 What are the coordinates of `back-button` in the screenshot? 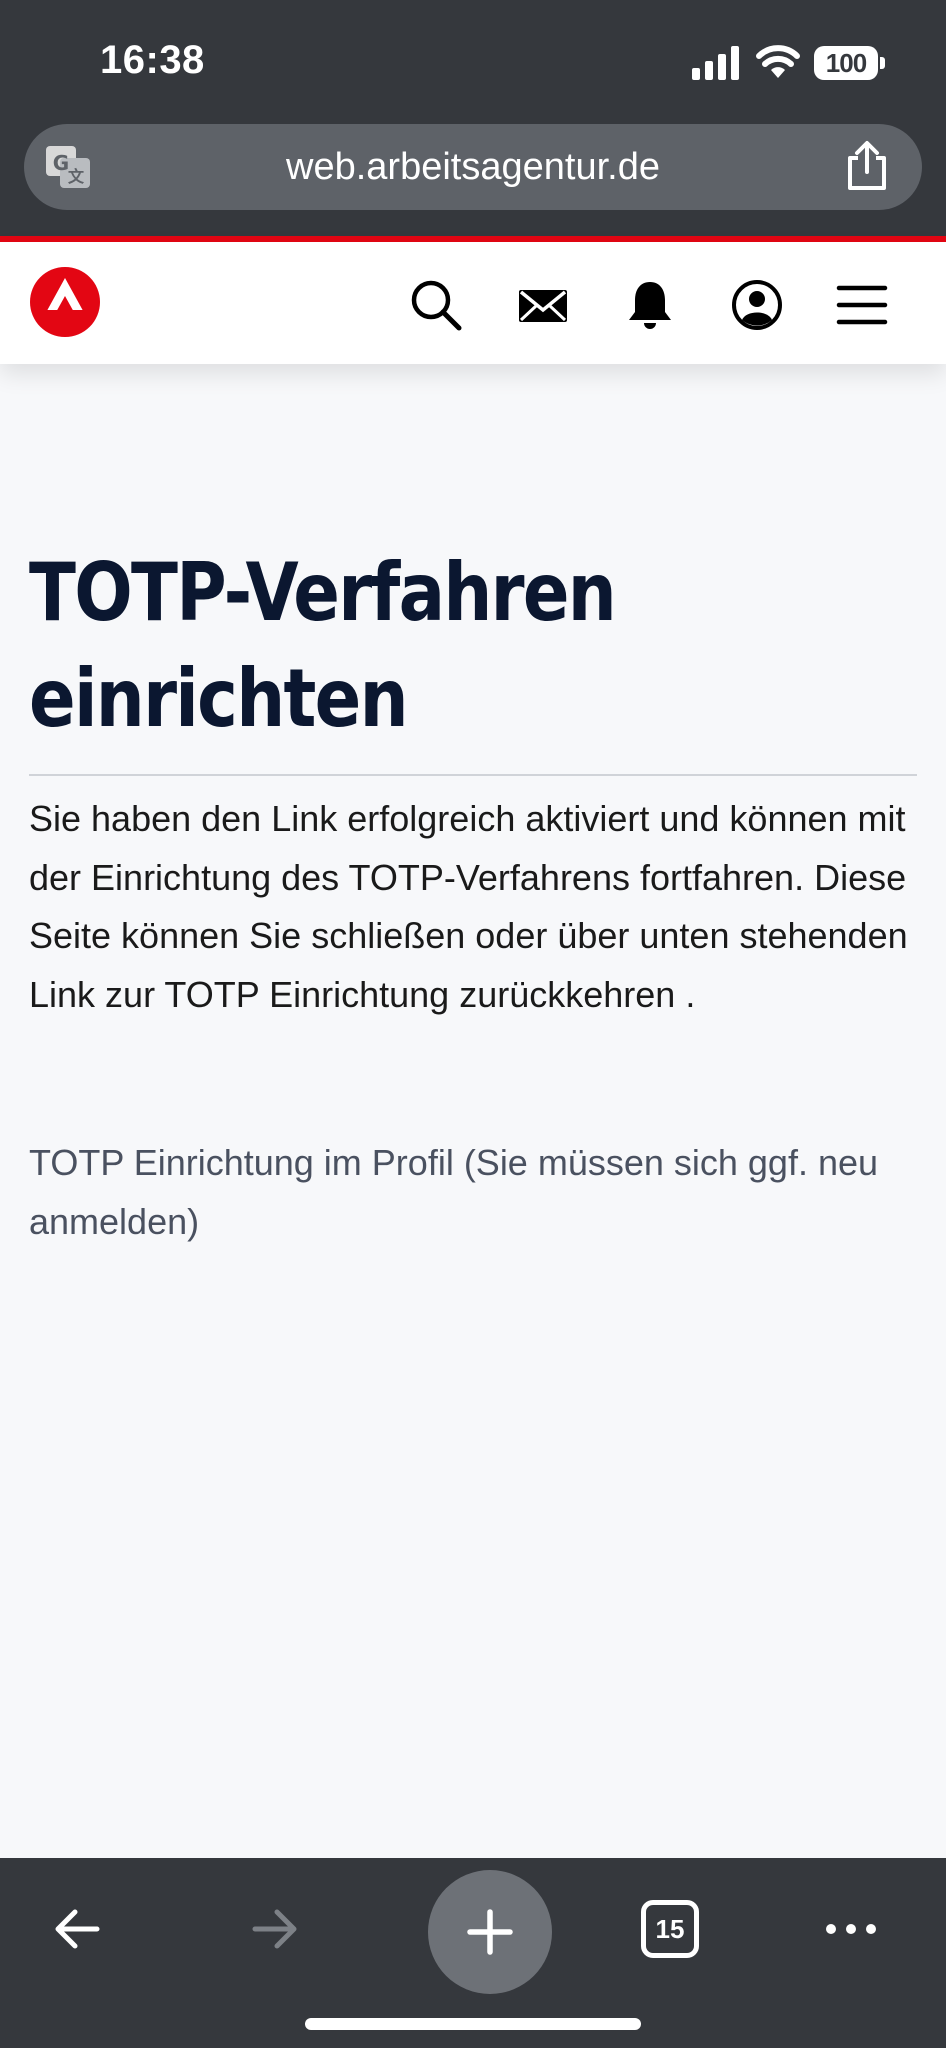 It's located at (77, 1929).